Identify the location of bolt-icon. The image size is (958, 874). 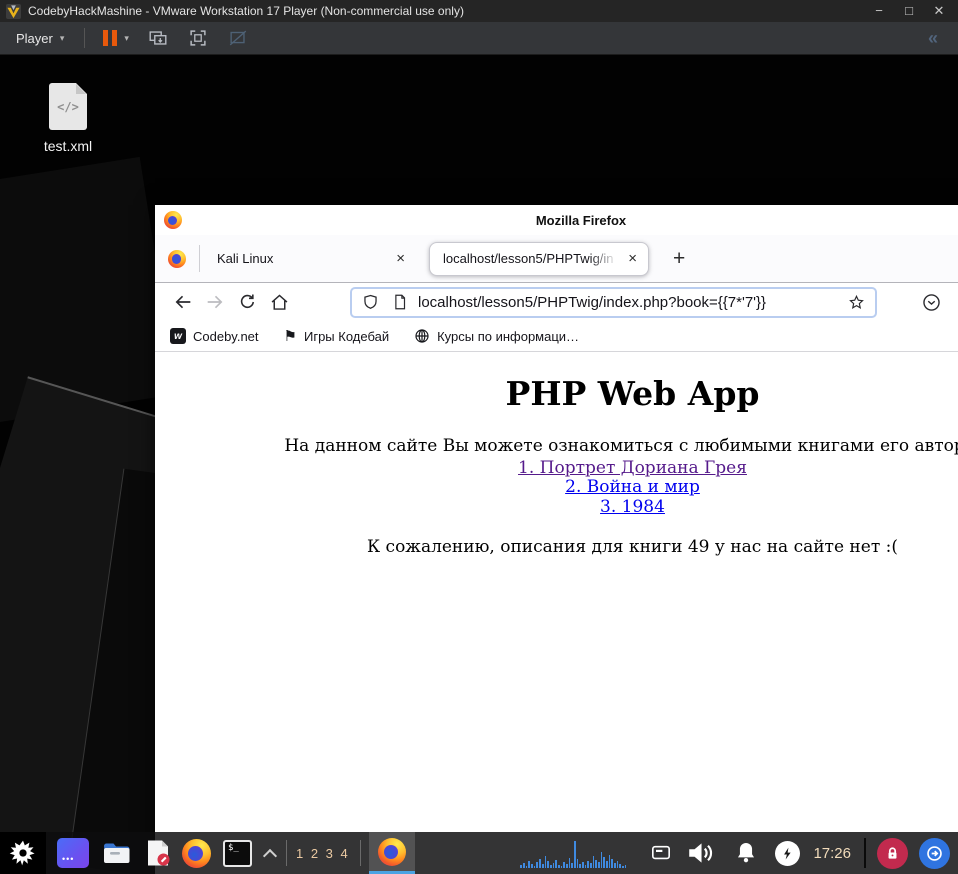
(788, 853).